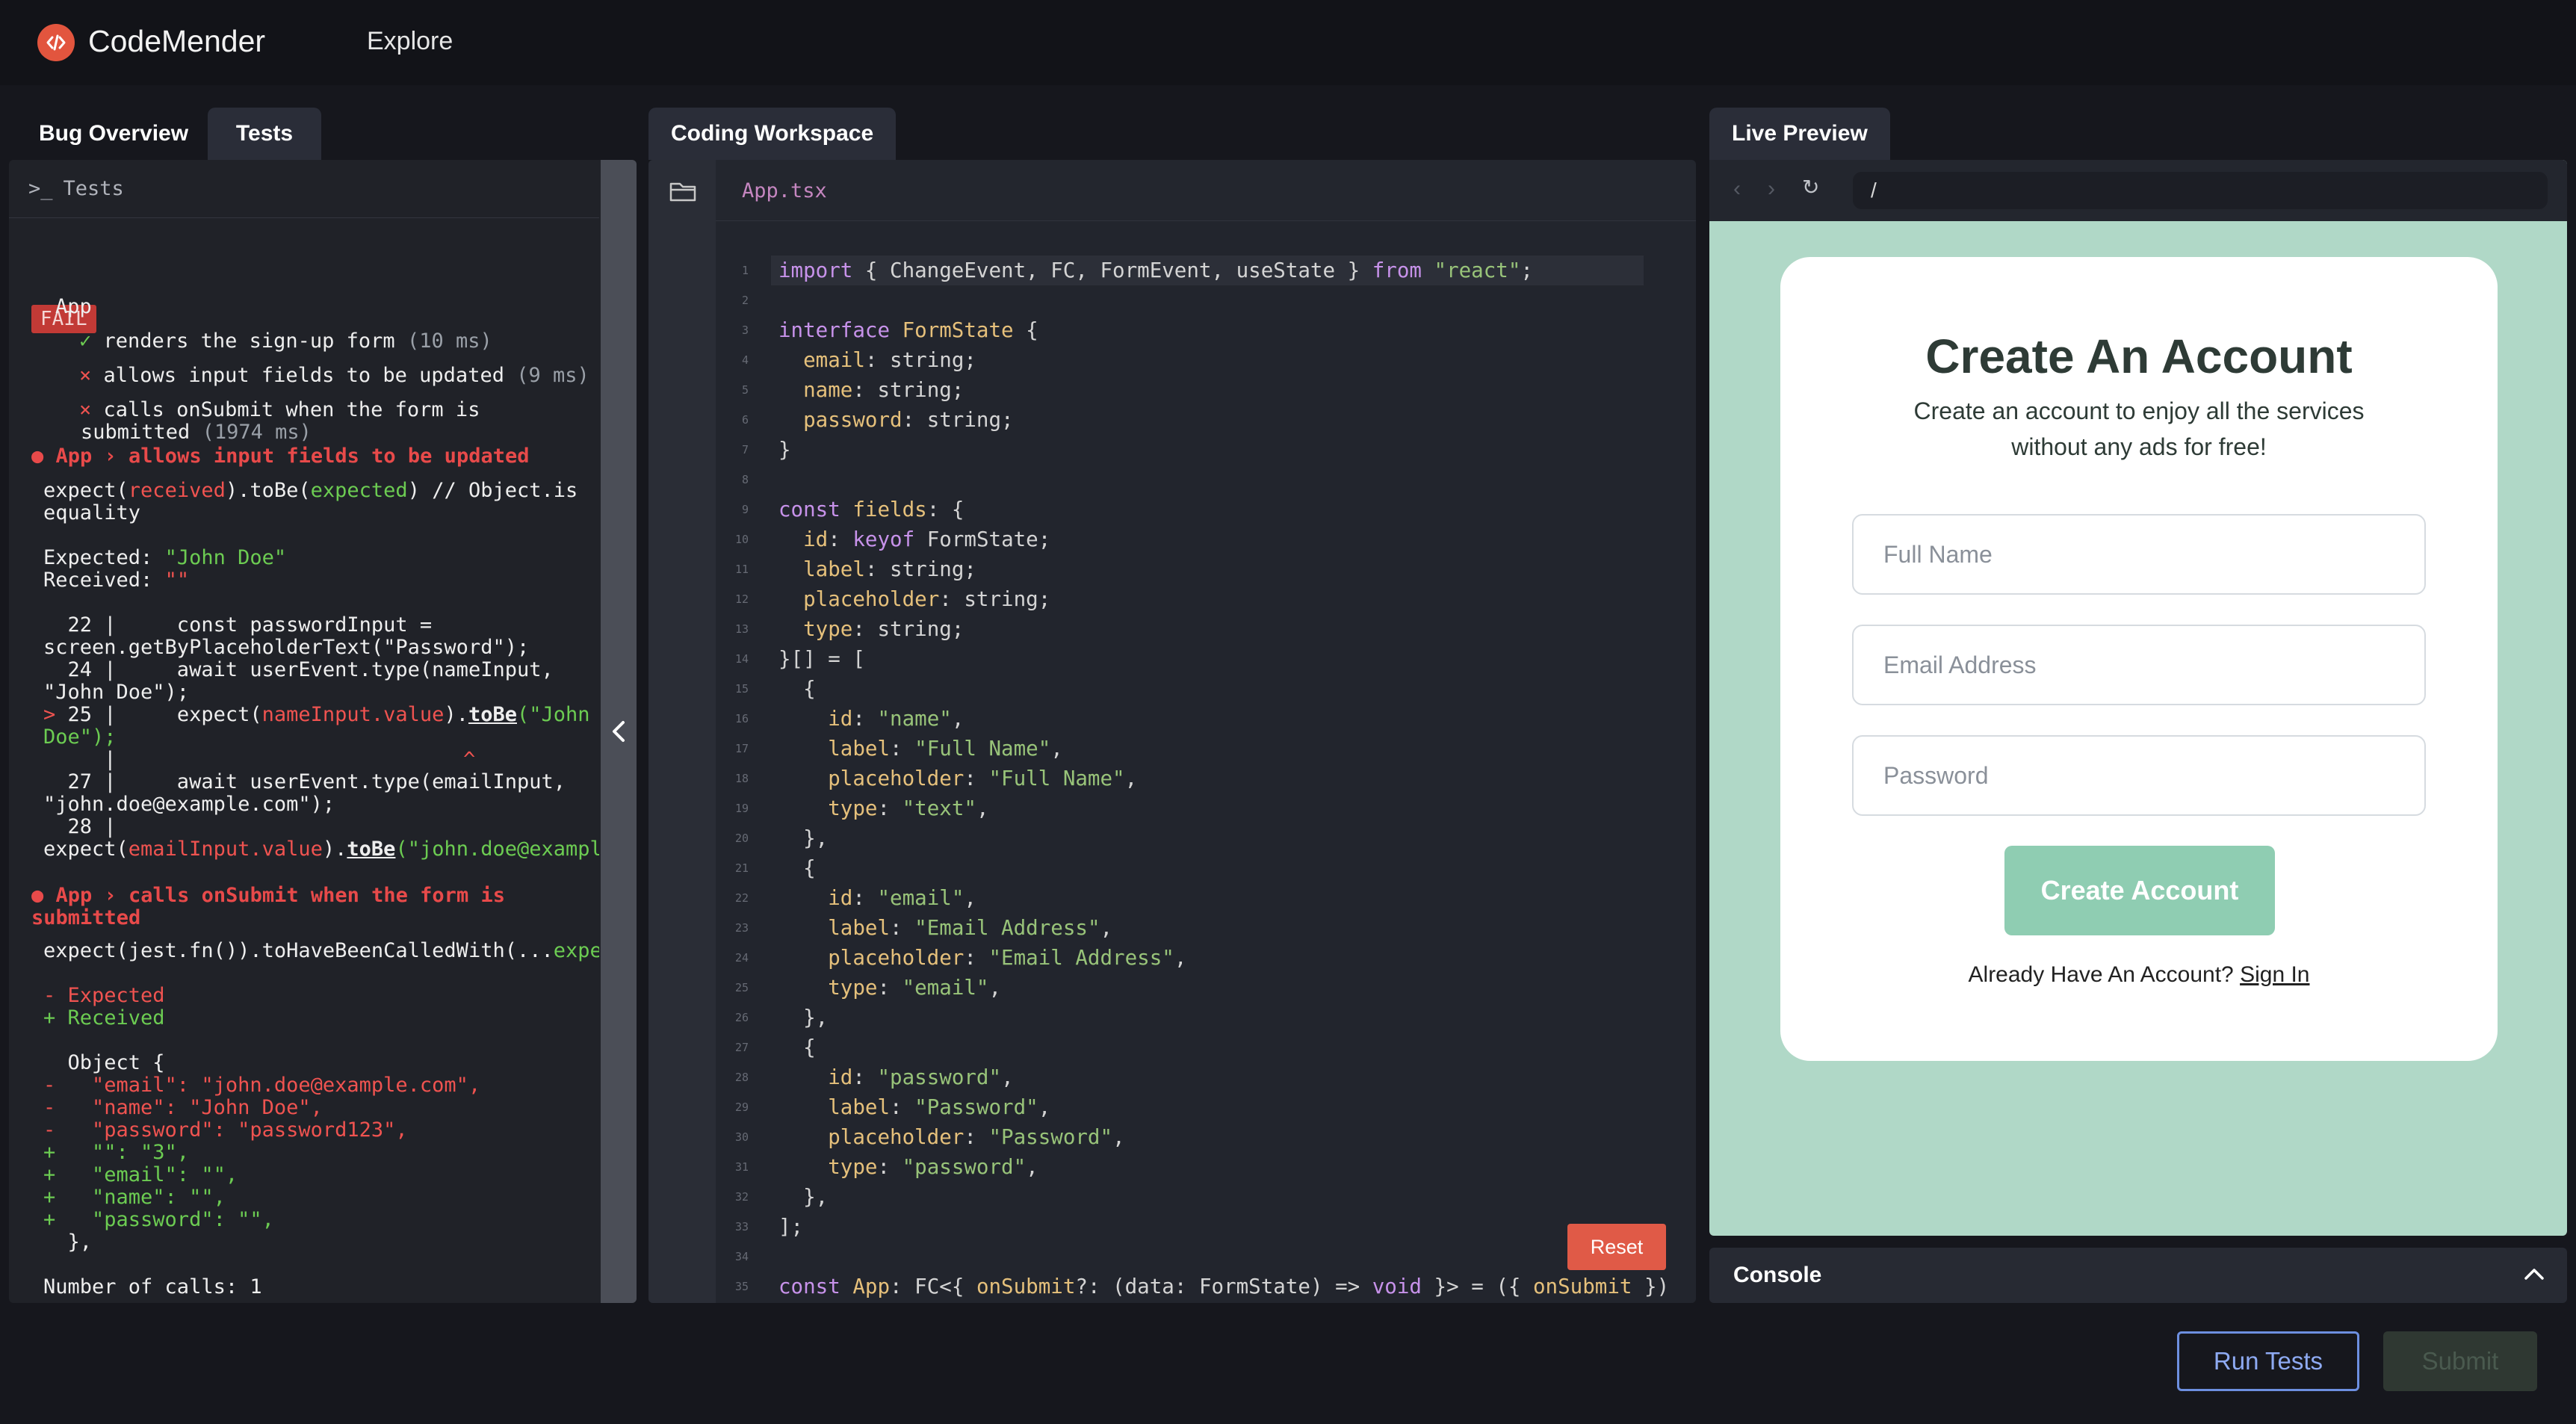  What do you see at coordinates (784, 191) in the screenshot?
I see `file-tab-app-tsx: App.tsx` at bounding box center [784, 191].